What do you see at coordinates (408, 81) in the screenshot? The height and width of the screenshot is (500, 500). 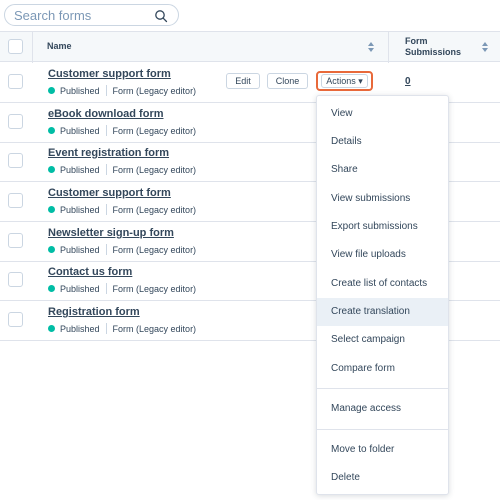 I see `submissions-count-link: 0` at bounding box center [408, 81].